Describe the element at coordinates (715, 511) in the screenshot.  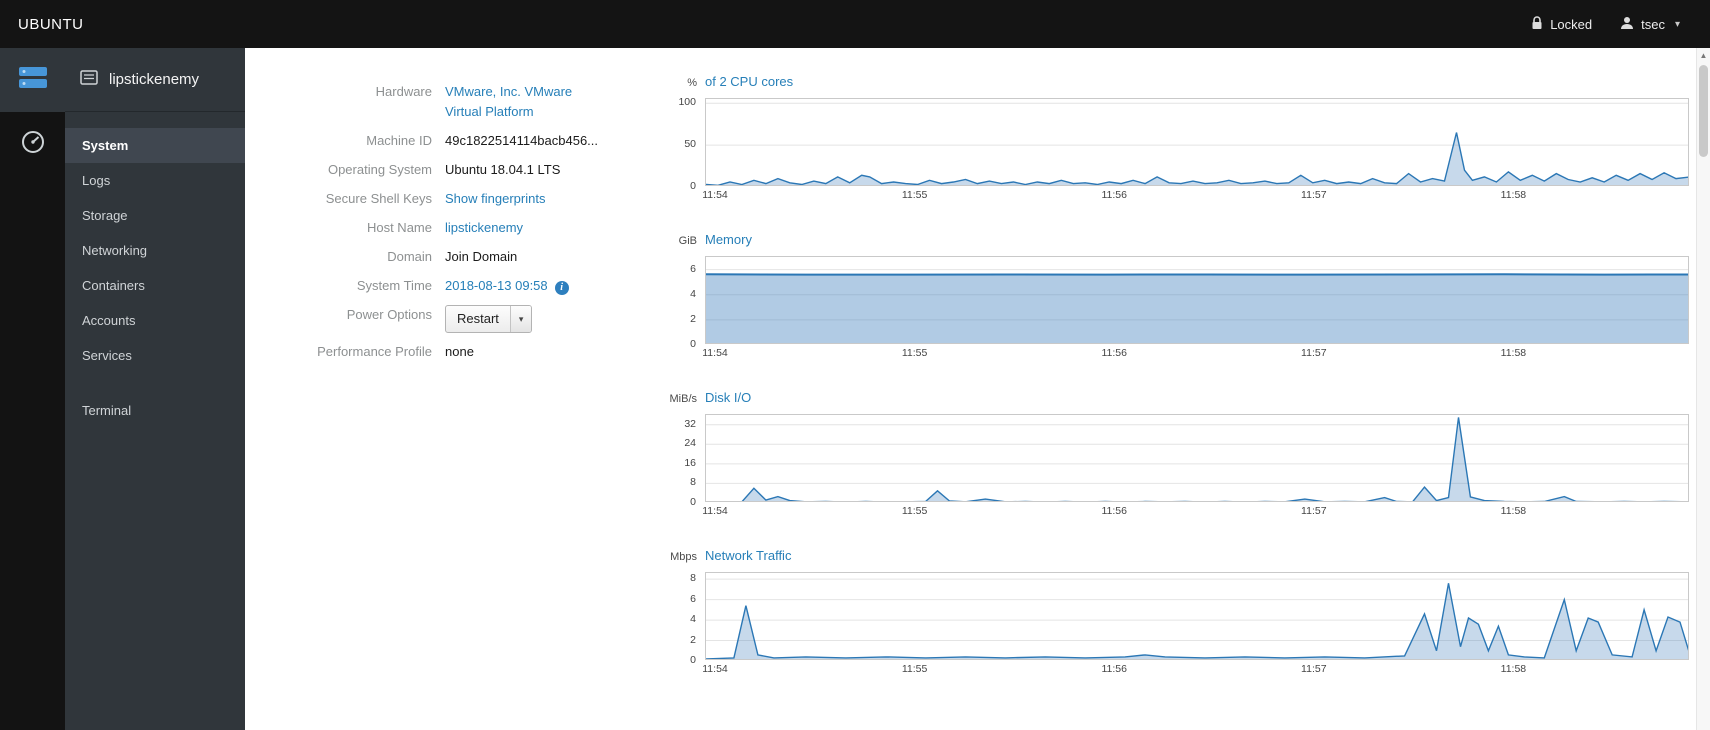
I see `disk-io-xtick: 11:54` at that location.